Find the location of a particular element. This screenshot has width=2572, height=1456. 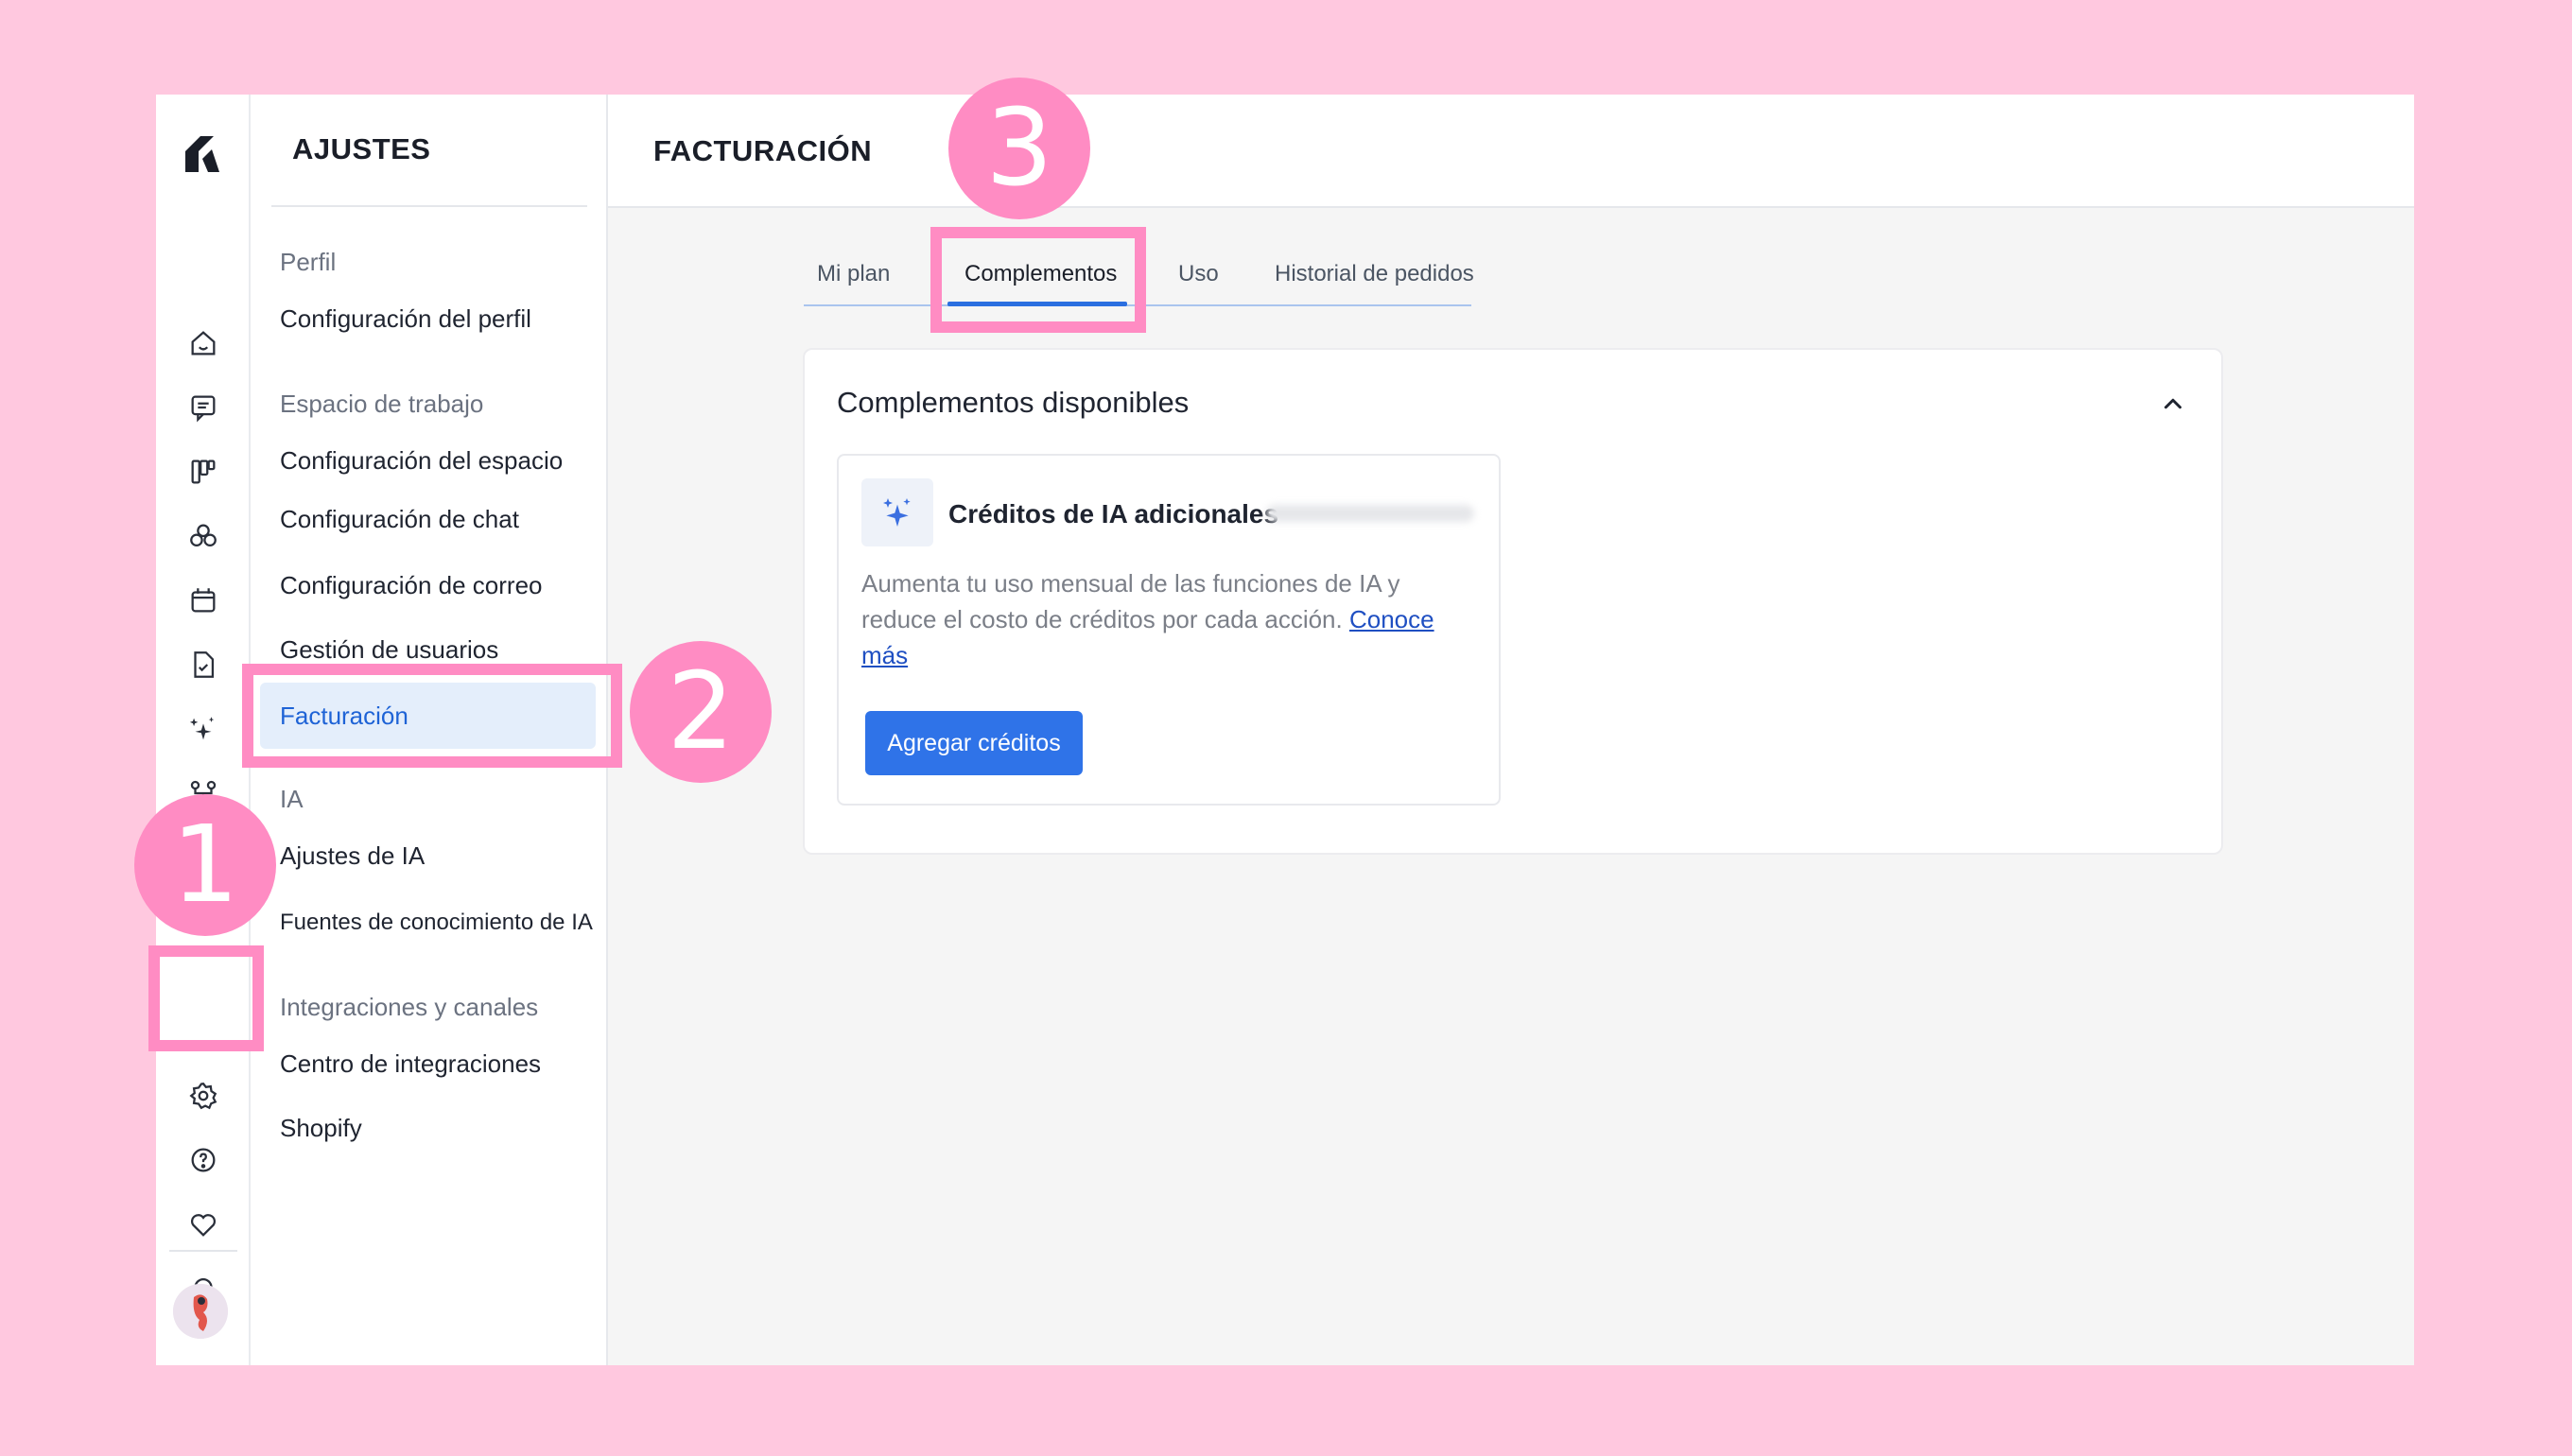

group-integrations: Integraciones y canales is located at coordinates (409, 1007).